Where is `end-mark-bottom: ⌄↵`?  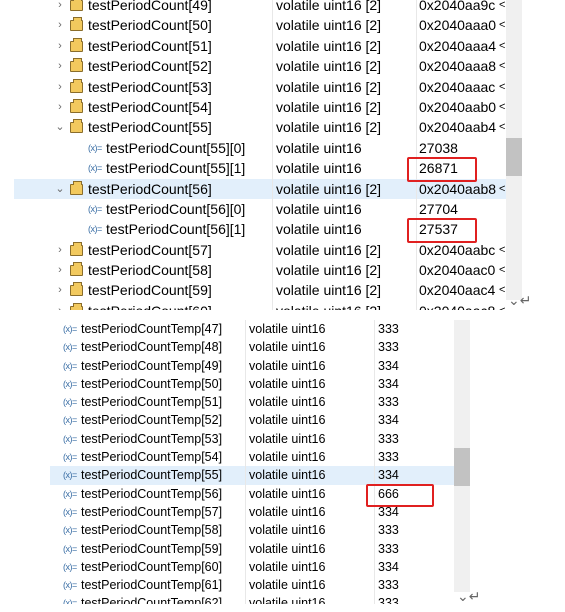 end-mark-bottom: ⌄↵ is located at coordinates (469, 596).